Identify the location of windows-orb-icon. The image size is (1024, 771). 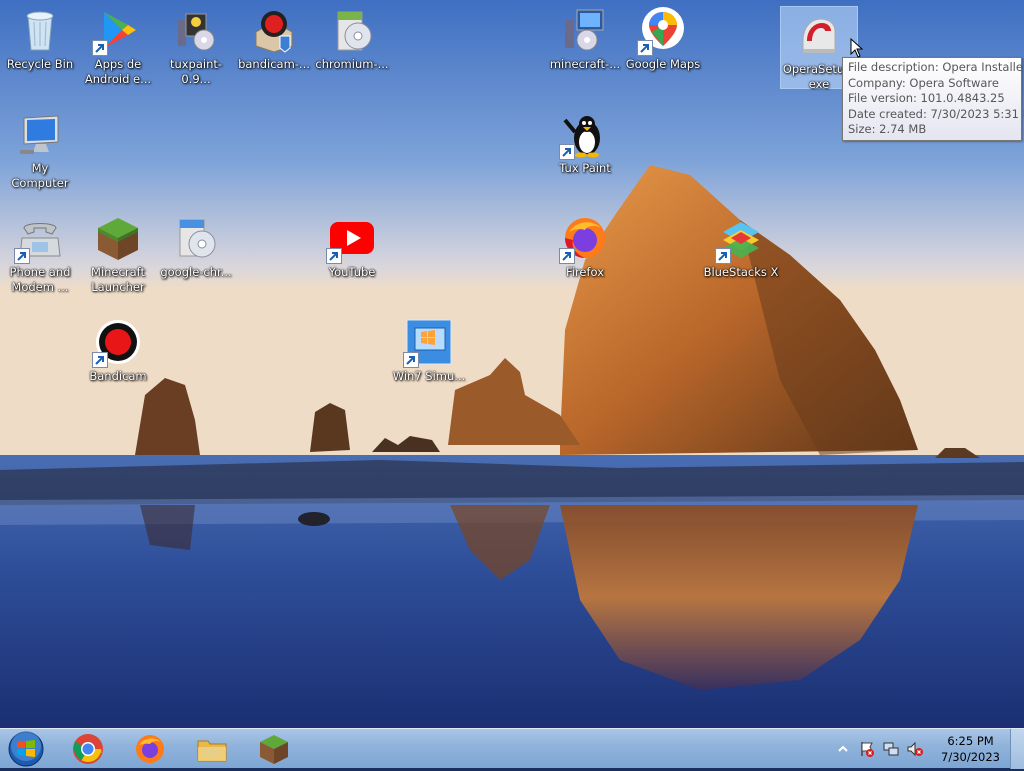
(26, 749).